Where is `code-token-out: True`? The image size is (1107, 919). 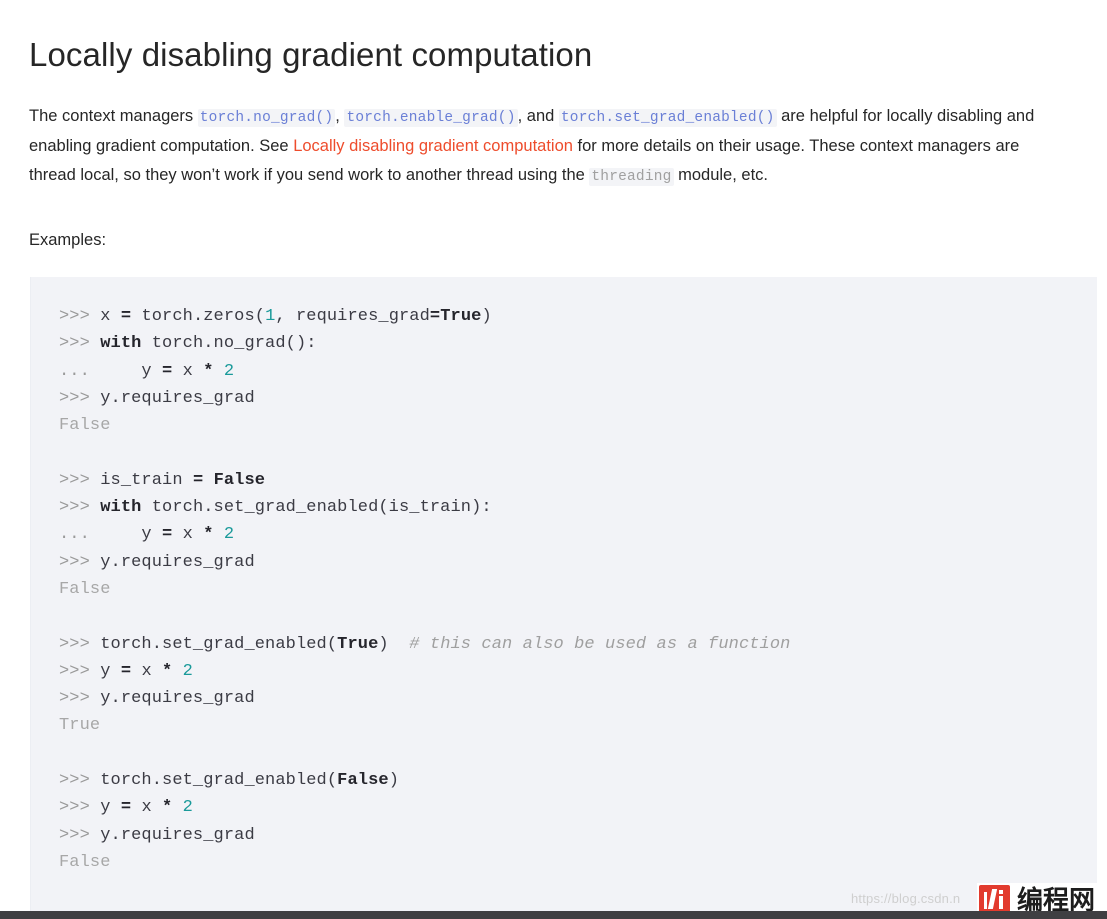 code-token-out: True is located at coordinates (80, 726).